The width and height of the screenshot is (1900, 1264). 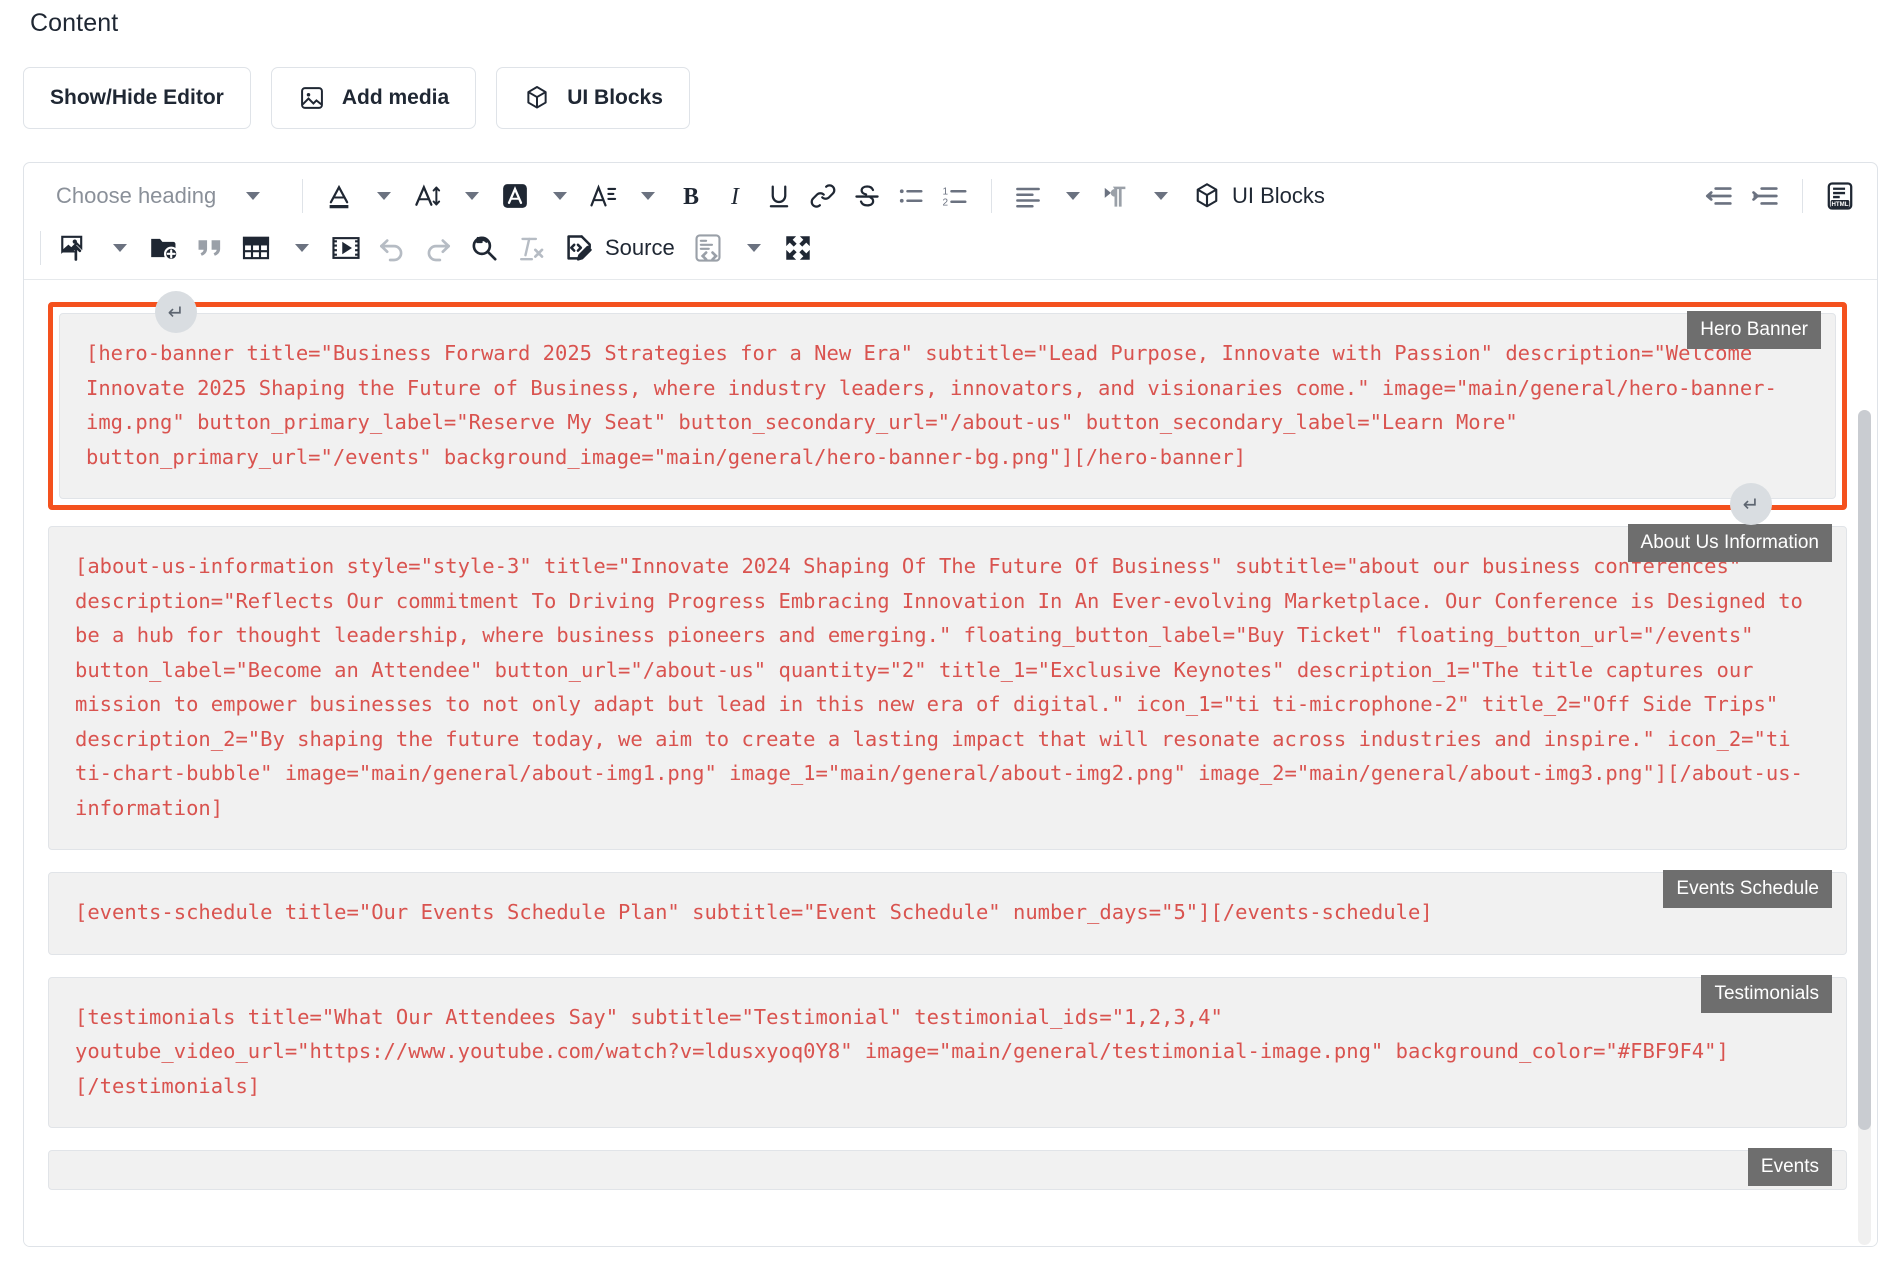 What do you see at coordinates (119, 248) in the screenshot?
I see `image-upload-chevron` at bounding box center [119, 248].